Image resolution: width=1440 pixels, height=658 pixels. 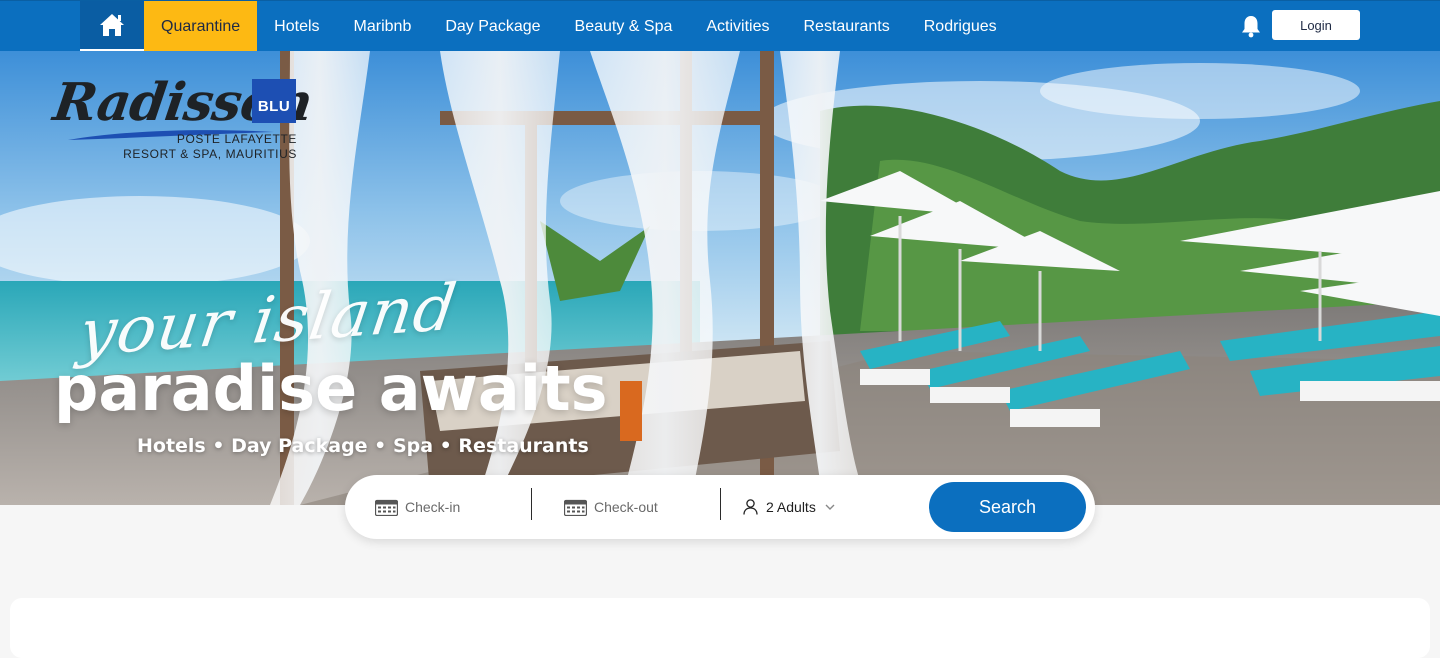 What do you see at coordinates (624, 26) in the screenshot?
I see `nav-item-beauty-spa: Beauty & Spa` at bounding box center [624, 26].